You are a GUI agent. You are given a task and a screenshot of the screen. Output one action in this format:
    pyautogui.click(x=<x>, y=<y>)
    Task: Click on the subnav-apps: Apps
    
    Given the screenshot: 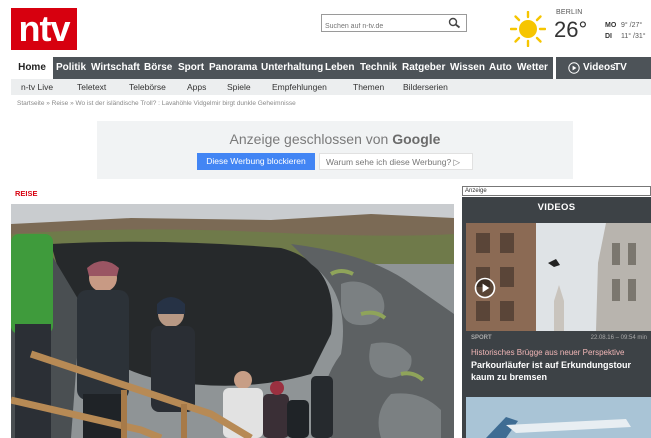 What is the action you would take?
    pyautogui.click(x=196, y=87)
    